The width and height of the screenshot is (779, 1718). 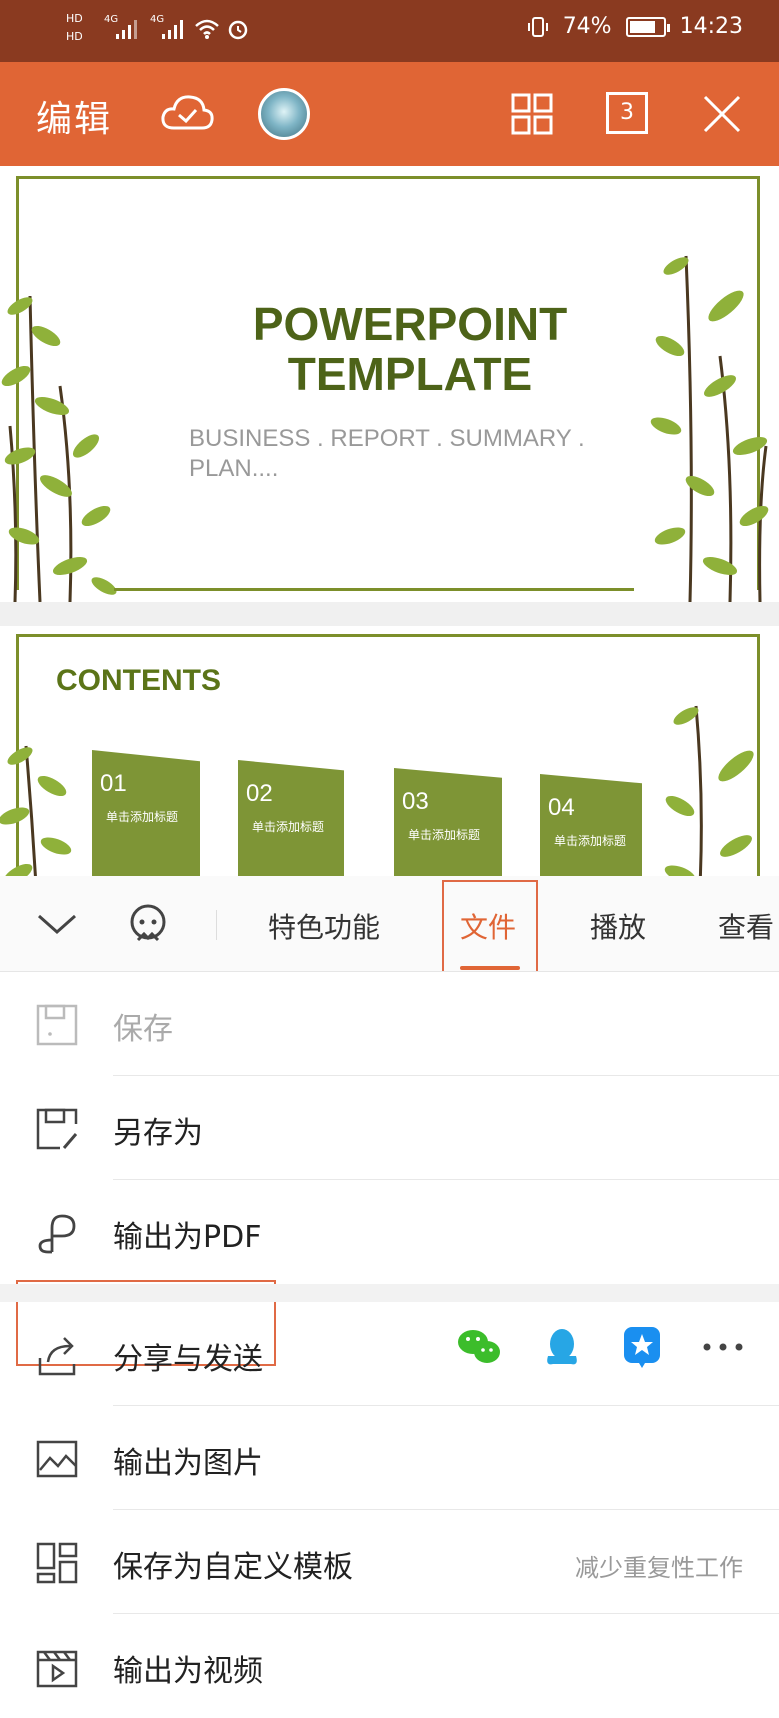 I want to click on battery-percent: 74%, so click(x=587, y=26).